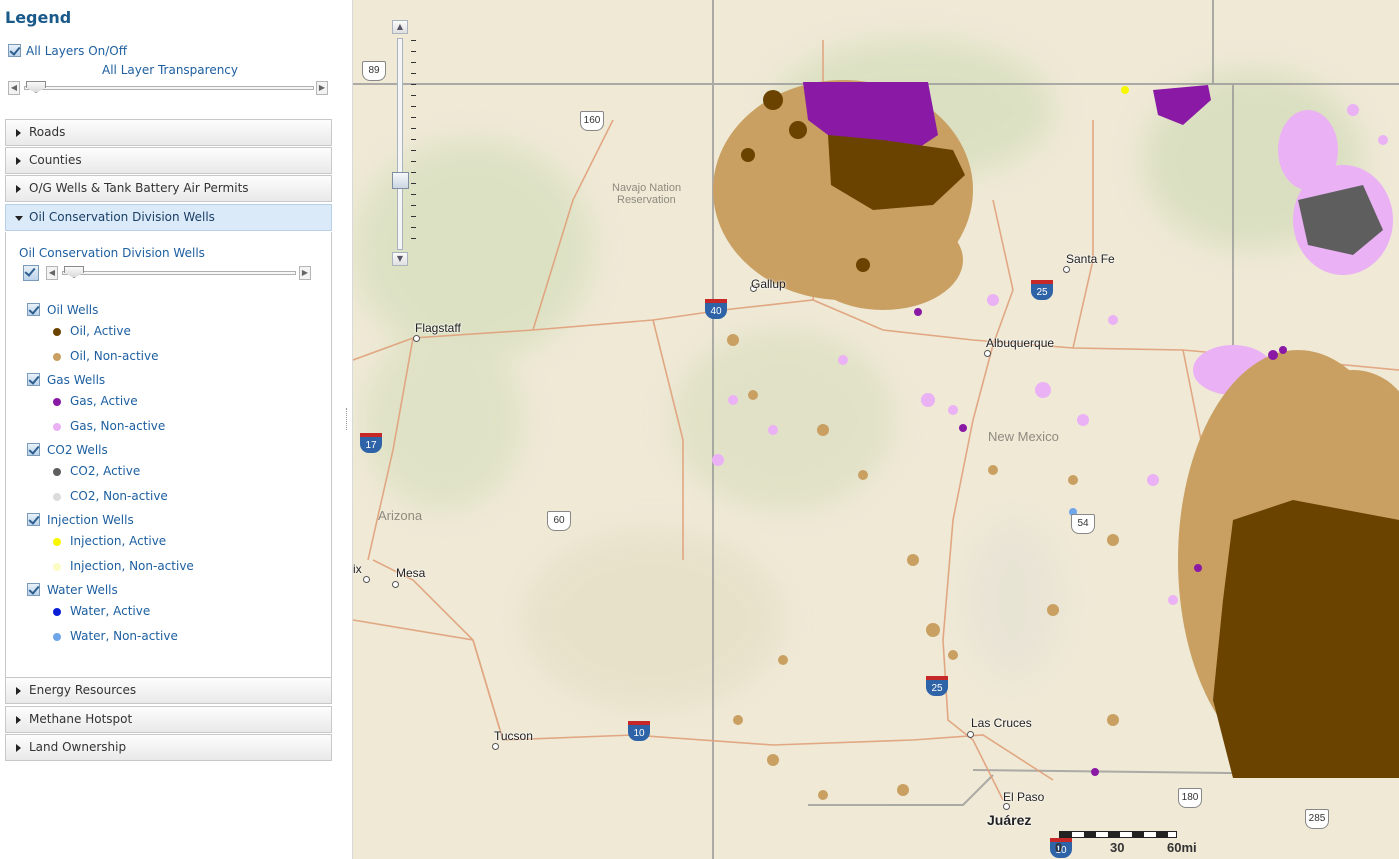 The width and height of the screenshot is (1399, 859). What do you see at coordinates (1317, 819) in the screenshot?
I see `route-285-shield: 285` at bounding box center [1317, 819].